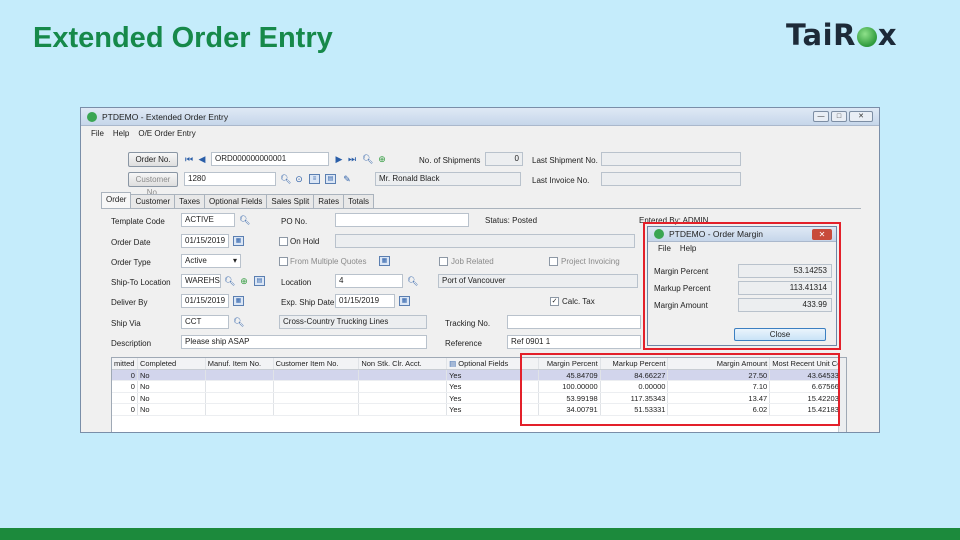 The width and height of the screenshot is (960, 540). What do you see at coordinates (339, 159) in the screenshot?
I see `next-record-icon: ▶` at bounding box center [339, 159].